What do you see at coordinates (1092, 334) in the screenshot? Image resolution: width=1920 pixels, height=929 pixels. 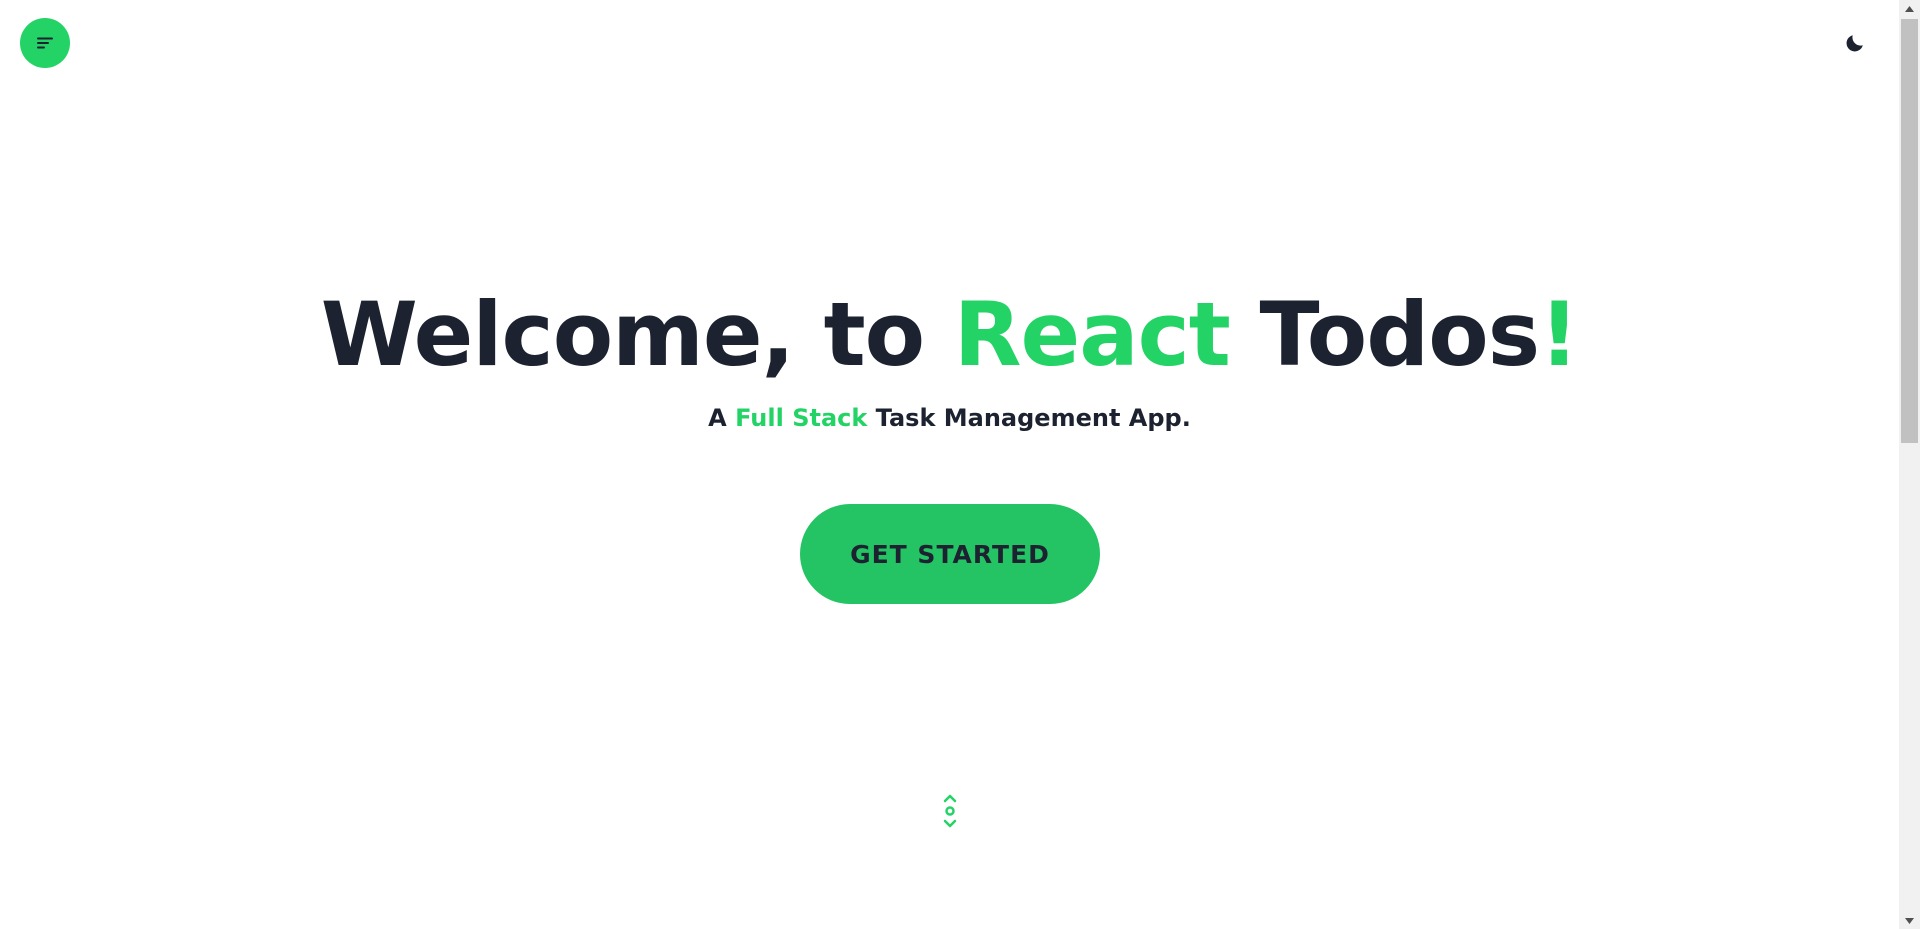 I see `title-accent-react: React` at bounding box center [1092, 334].